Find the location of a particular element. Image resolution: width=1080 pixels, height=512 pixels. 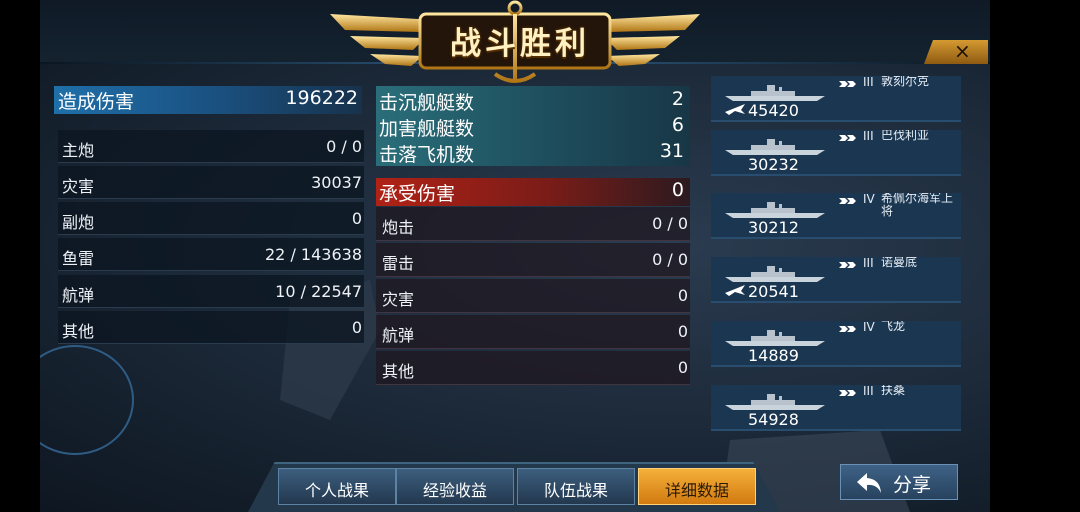

tab-label: 个人战果 is located at coordinates (336, 490).